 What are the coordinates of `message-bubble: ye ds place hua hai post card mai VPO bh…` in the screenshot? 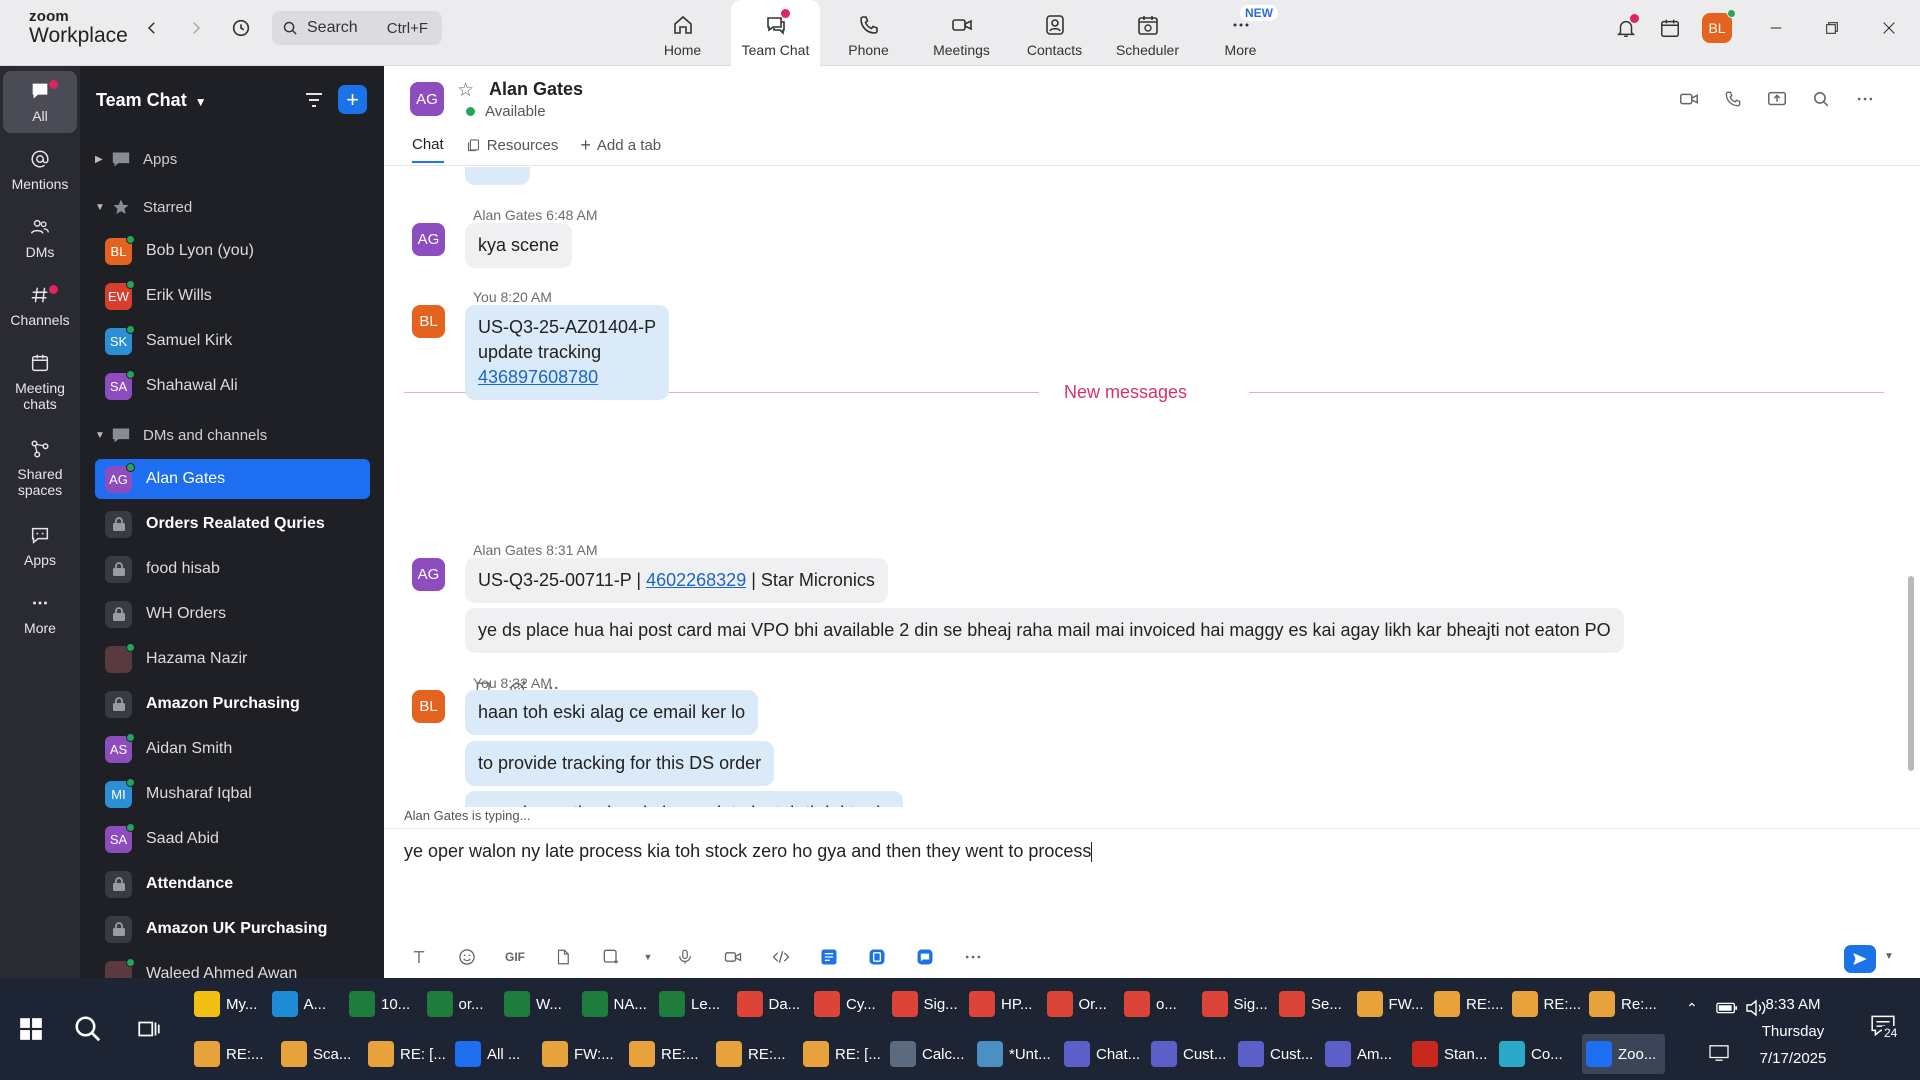 It's located at (1044, 630).